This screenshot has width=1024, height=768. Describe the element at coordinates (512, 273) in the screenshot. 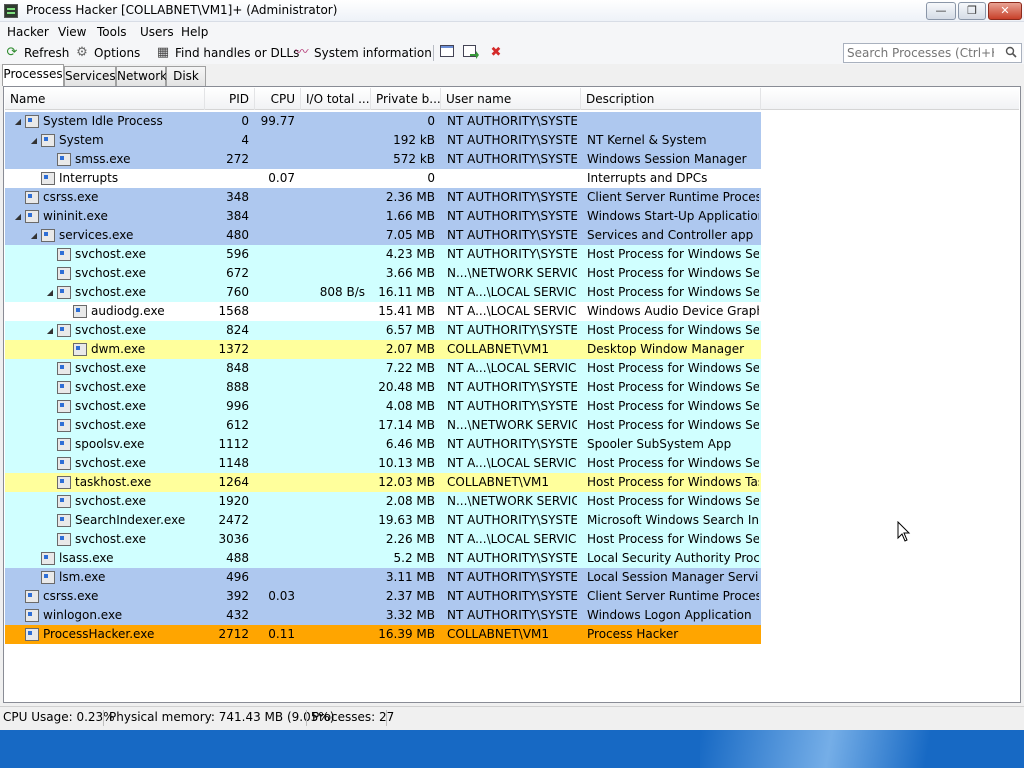

I see `process-user-name: N...\NETWORK SERVICE` at that location.